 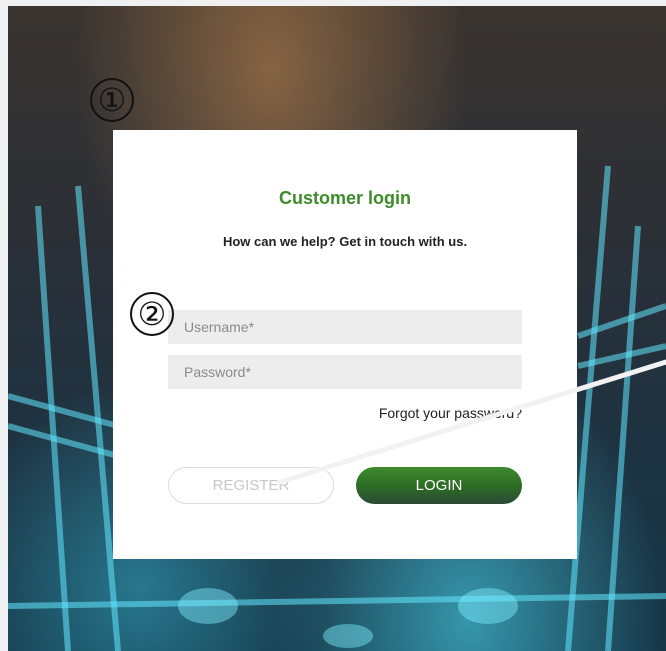 I want to click on login-subtitle: How can we help? Get in touch with us., so click(x=345, y=241).